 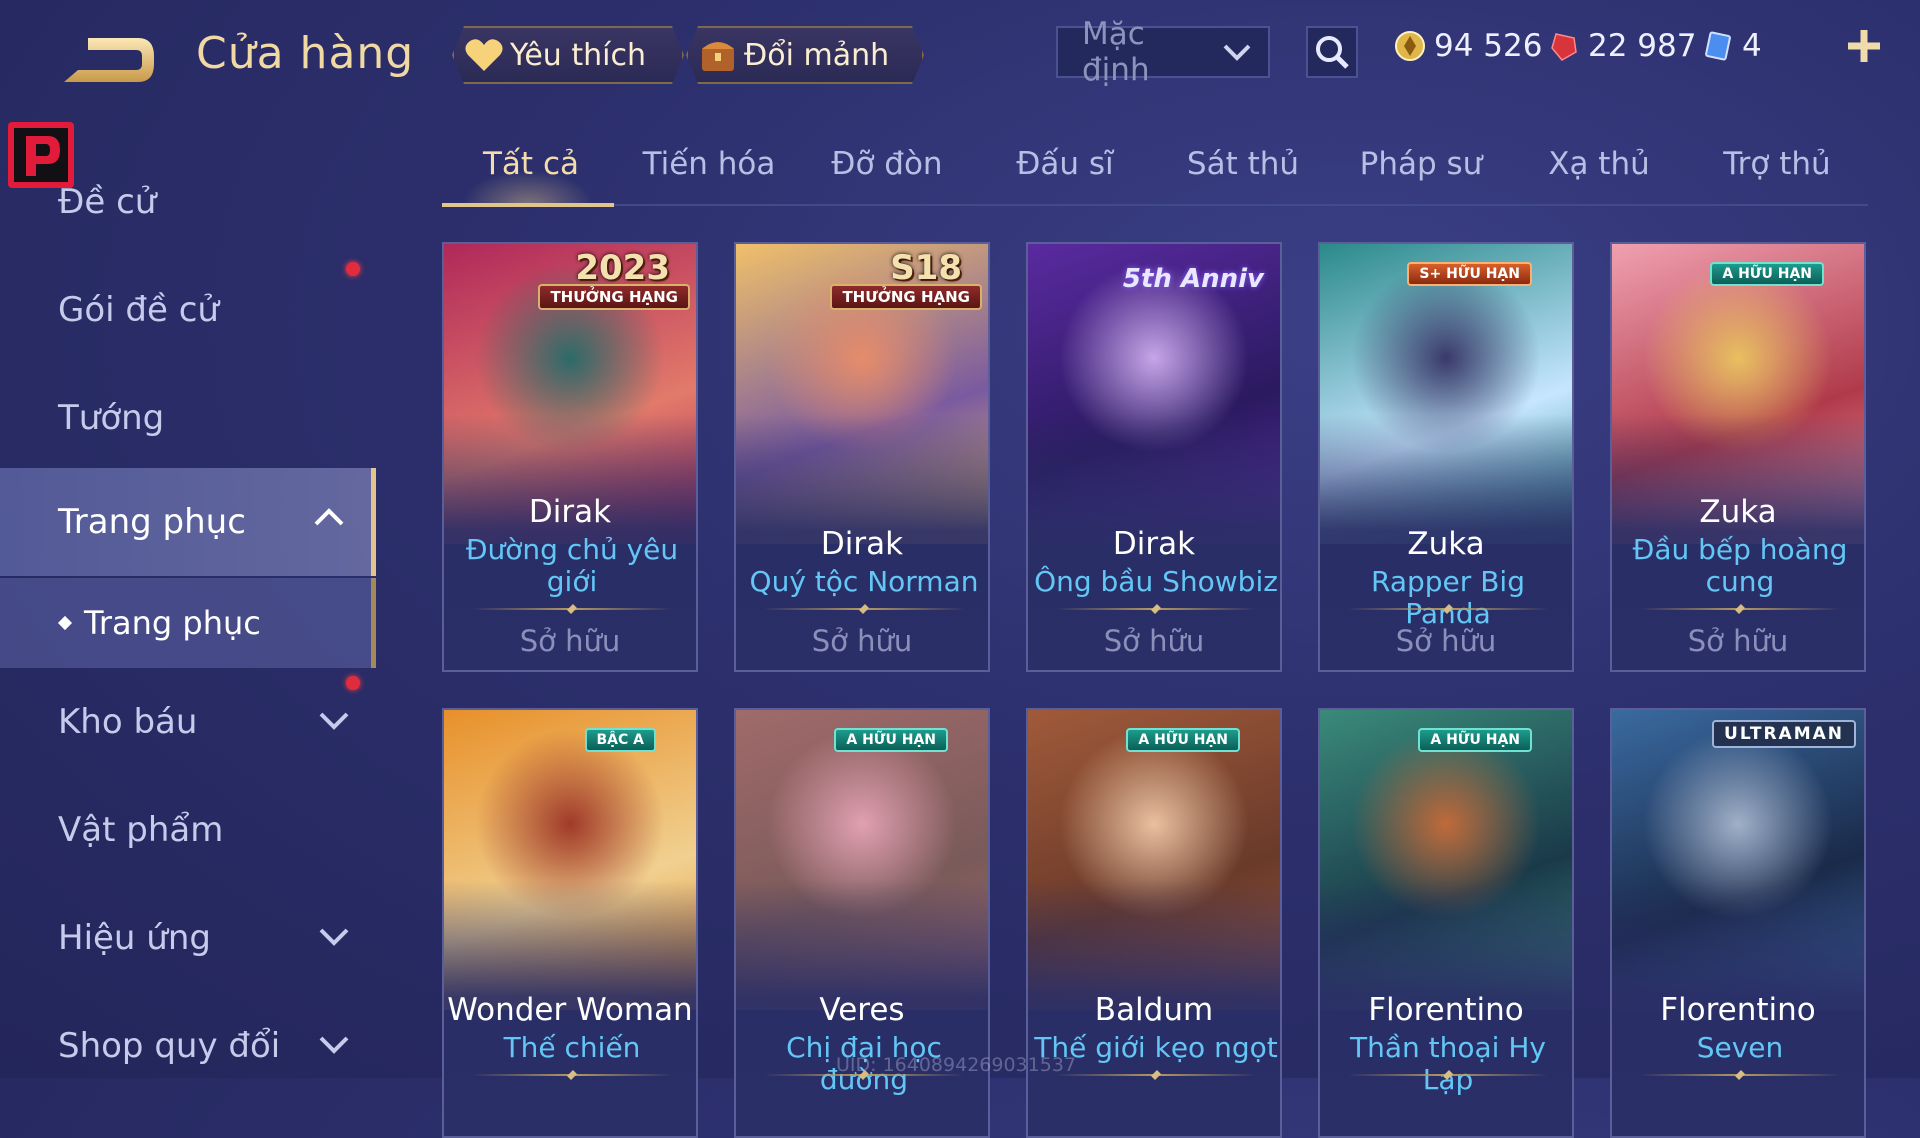 I want to click on skin-card: ULTRAMAN Florentino Seven, so click(x=1738, y=923).